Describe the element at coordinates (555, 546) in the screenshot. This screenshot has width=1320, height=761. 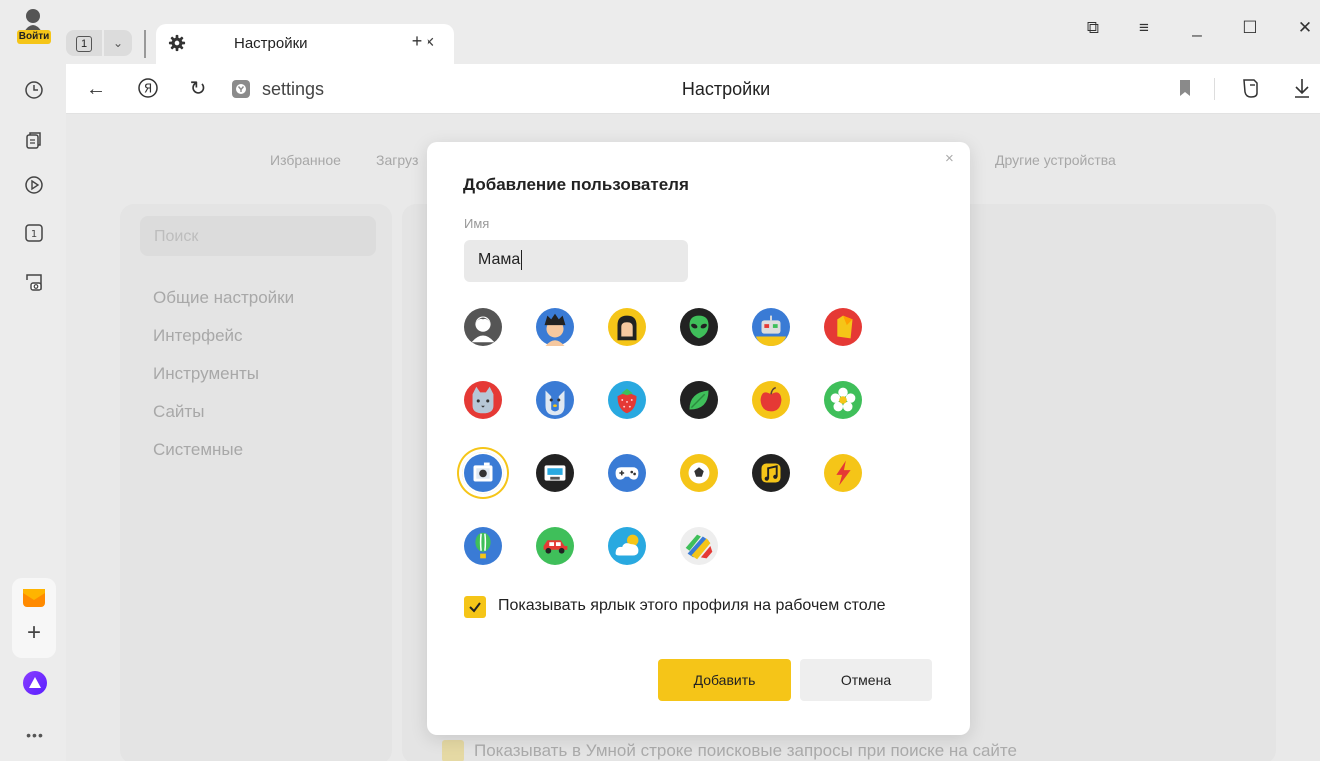
I see `avatar-car-icon` at that location.